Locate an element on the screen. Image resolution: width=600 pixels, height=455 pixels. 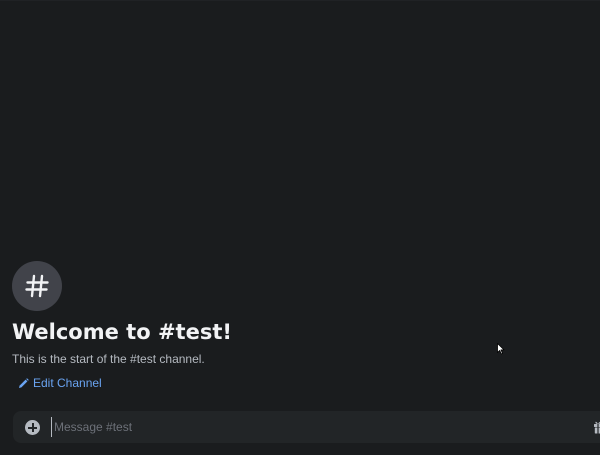
hashtag-icon is located at coordinates (37, 286).